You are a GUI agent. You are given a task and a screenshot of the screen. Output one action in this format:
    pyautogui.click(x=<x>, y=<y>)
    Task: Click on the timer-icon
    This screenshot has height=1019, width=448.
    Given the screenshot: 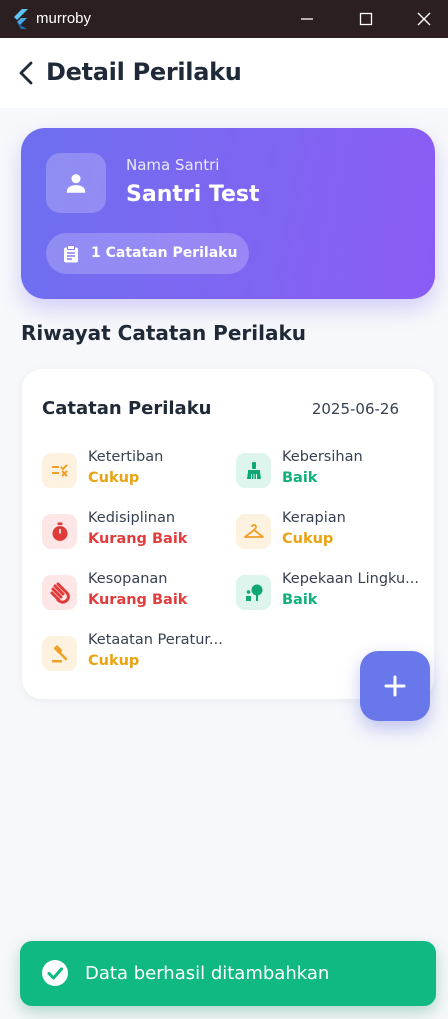 What is the action you would take?
    pyautogui.click(x=59, y=531)
    